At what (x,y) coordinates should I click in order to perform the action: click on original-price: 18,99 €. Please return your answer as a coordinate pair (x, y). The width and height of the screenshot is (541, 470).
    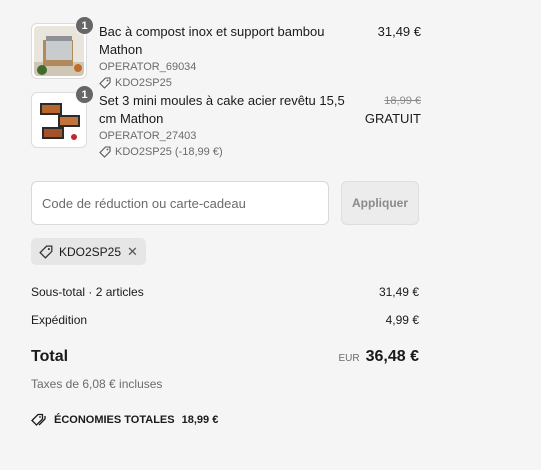
    Looking at the image, I should click on (402, 101).